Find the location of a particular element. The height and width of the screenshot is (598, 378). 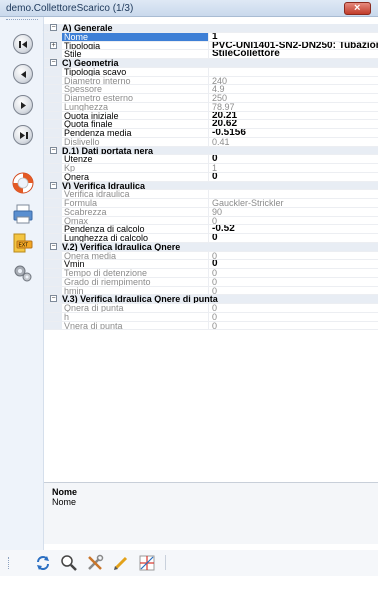

property-value: 78.97 is located at coordinates (293, 107).